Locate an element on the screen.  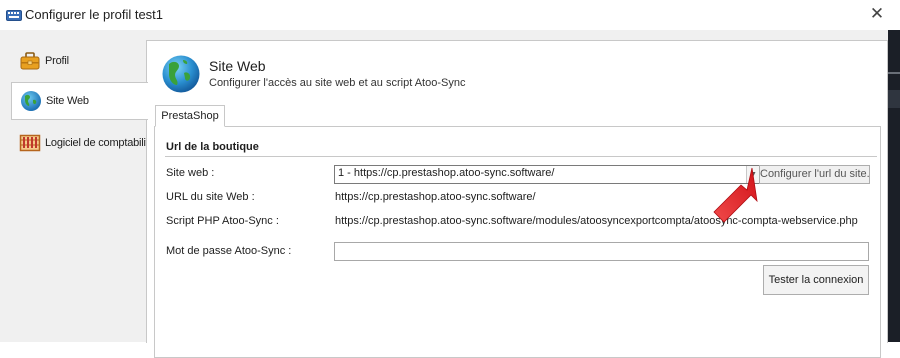
sidebar-item-label: Logiciel de comptabilité is located at coordinates (100, 143).